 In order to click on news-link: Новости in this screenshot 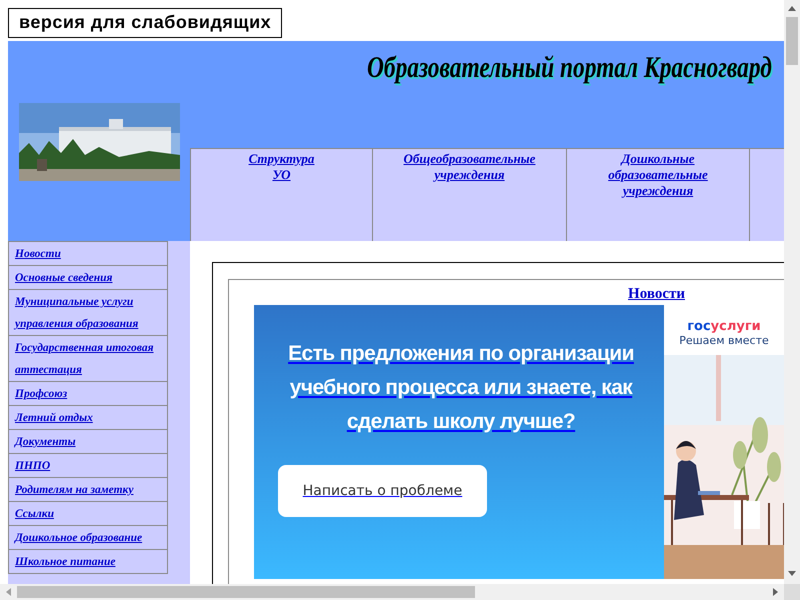, I will do `click(656, 294)`.